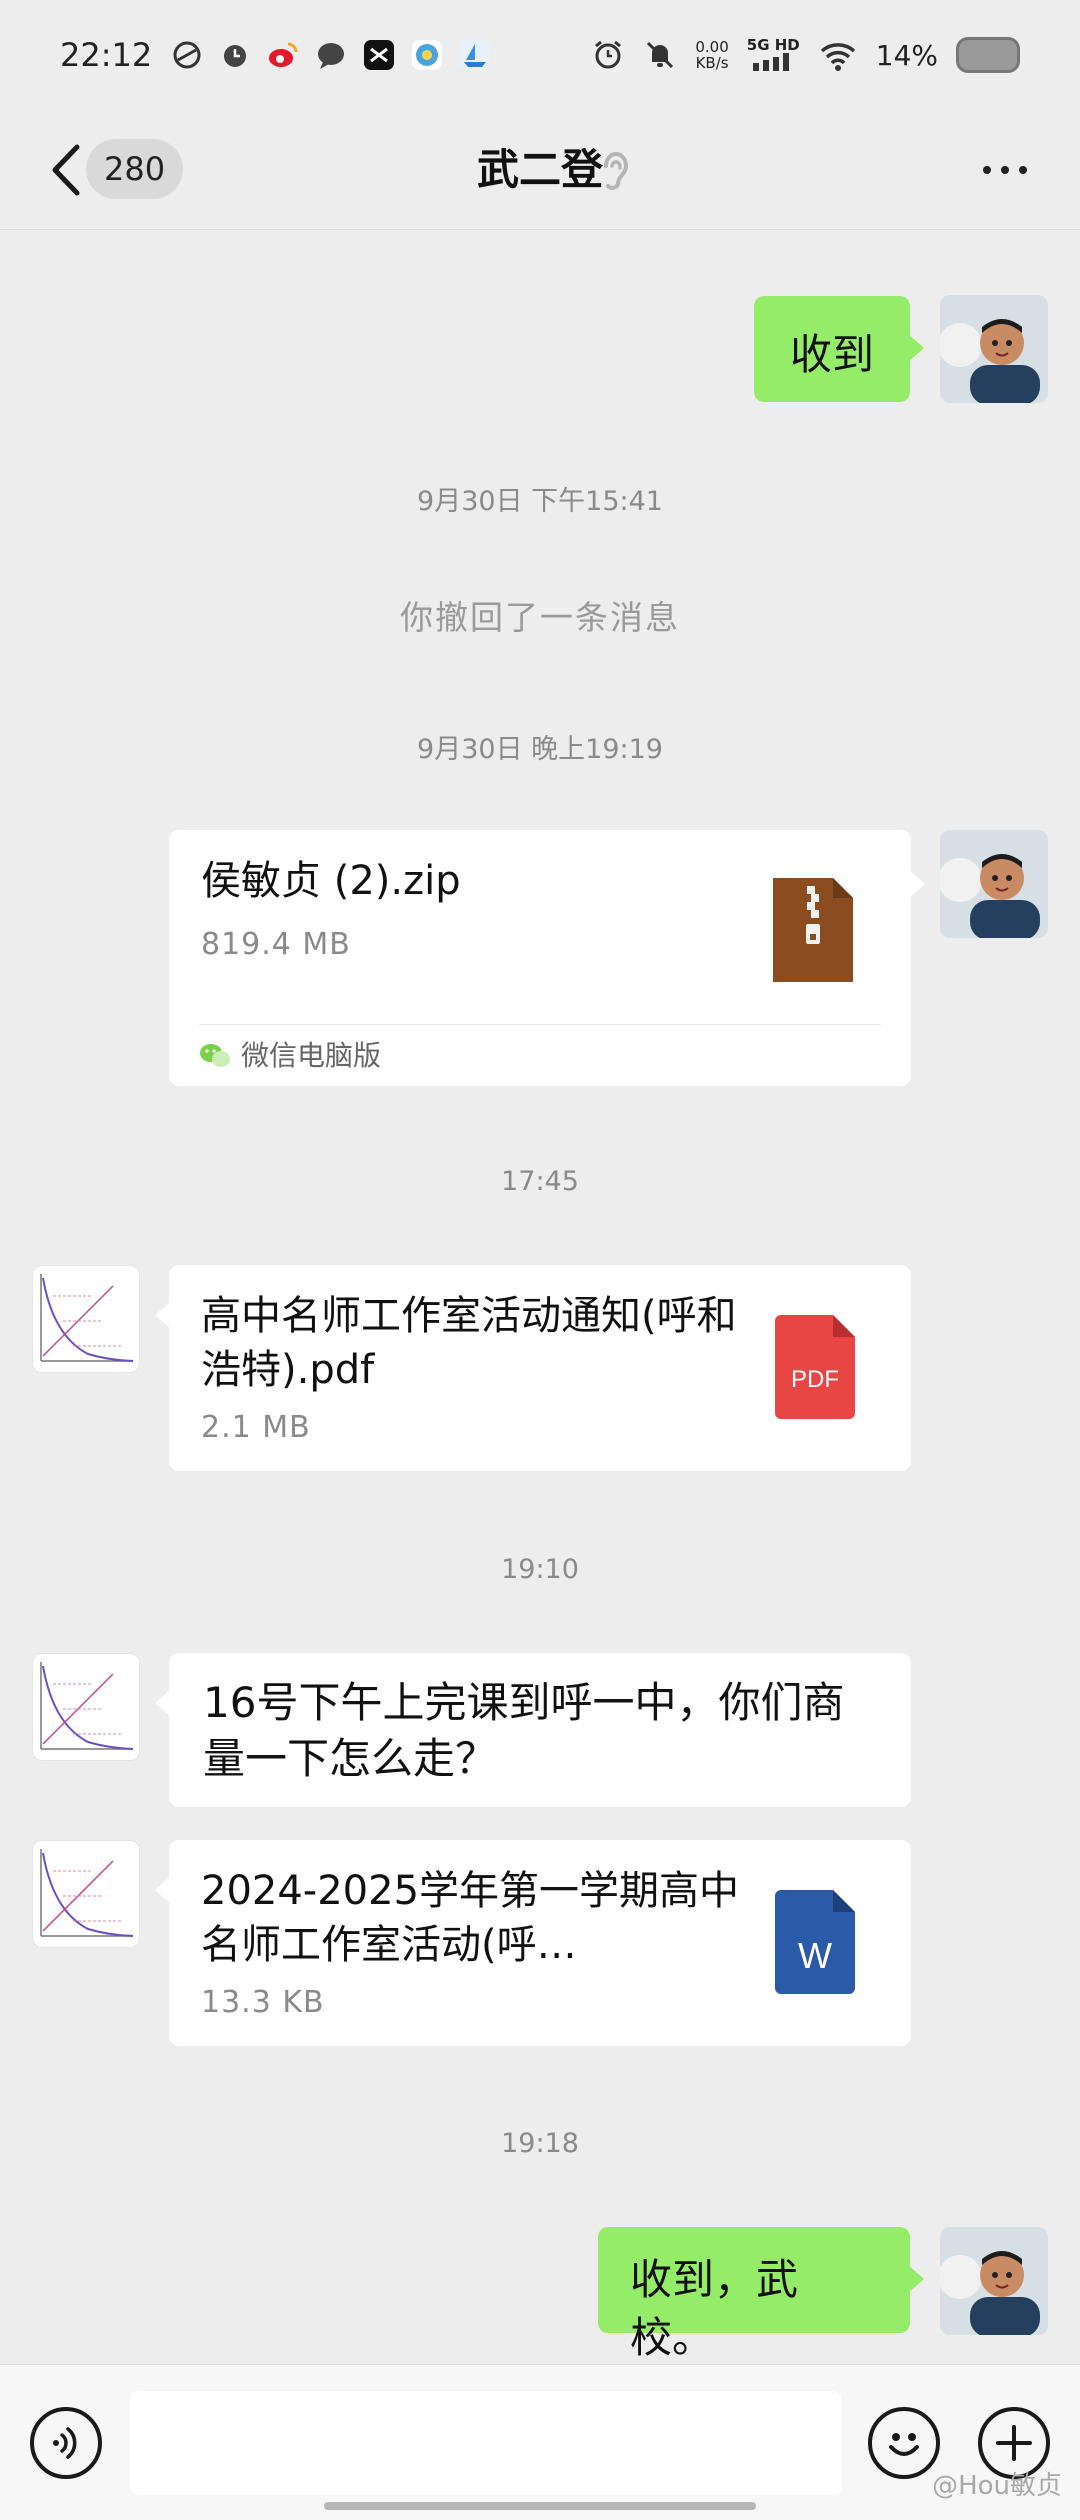  What do you see at coordinates (187, 55) in the screenshot?
I see `app-notification-icon` at bounding box center [187, 55].